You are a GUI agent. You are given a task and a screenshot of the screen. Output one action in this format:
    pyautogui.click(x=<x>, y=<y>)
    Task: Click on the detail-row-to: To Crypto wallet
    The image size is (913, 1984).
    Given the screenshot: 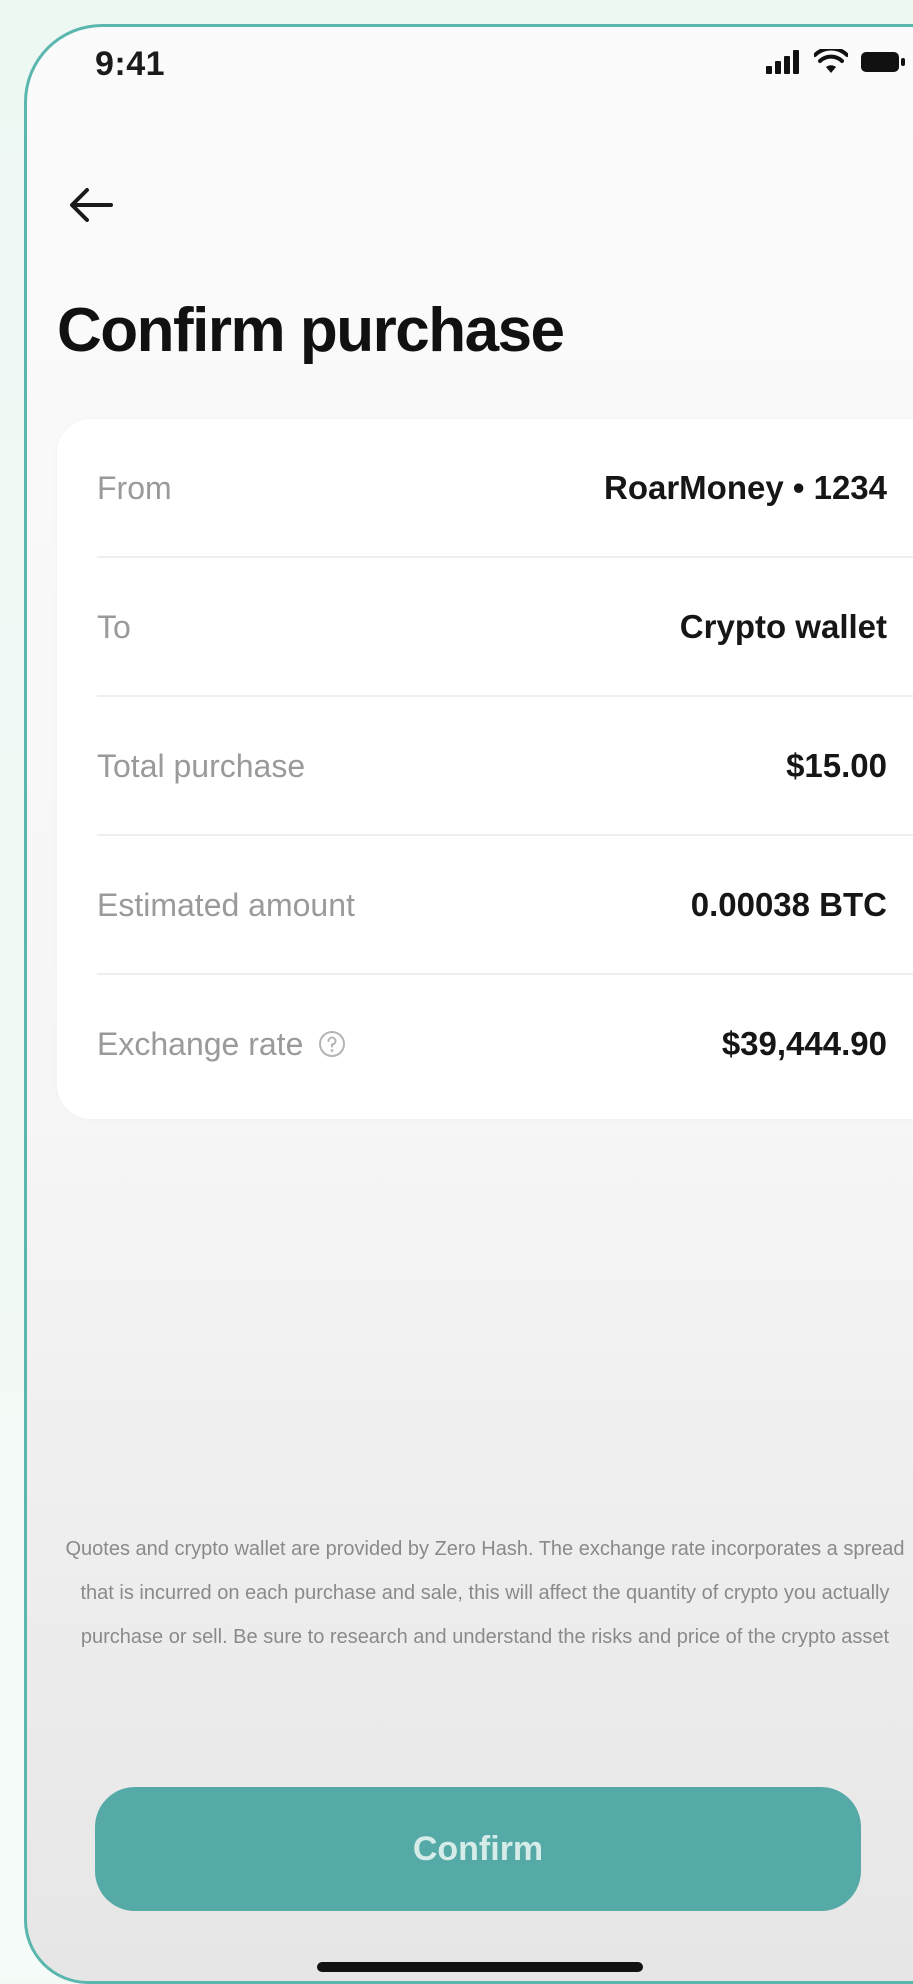 What is the action you would take?
    pyautogui.click(x=492, y=627)
    